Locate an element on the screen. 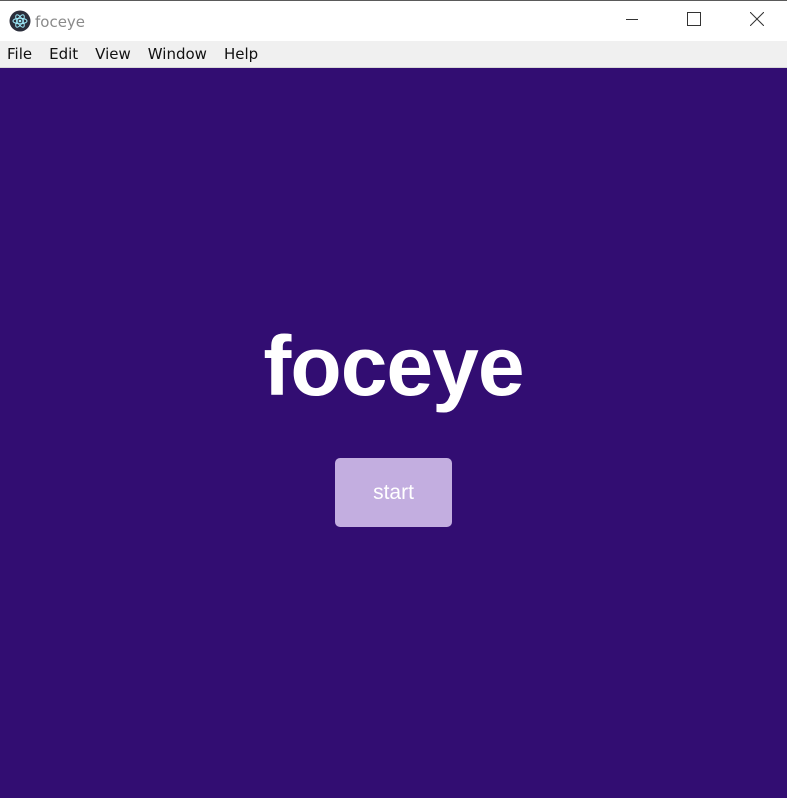 The width and height of the screenshot is (787, 798). menu-file: File is located at coordinates (19, 54).